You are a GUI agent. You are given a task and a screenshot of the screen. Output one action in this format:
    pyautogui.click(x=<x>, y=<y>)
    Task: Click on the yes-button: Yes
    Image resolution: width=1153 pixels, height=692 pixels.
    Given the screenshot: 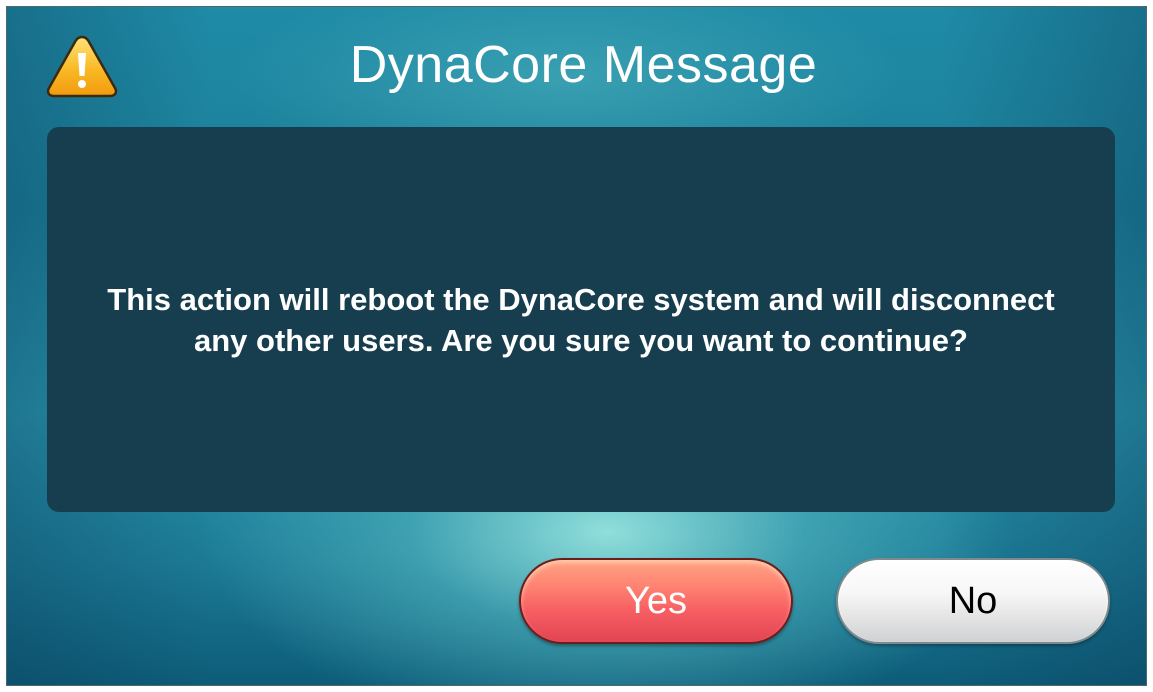 What is the action you would take?
    pyautogui.click(x=656, y=601)
    